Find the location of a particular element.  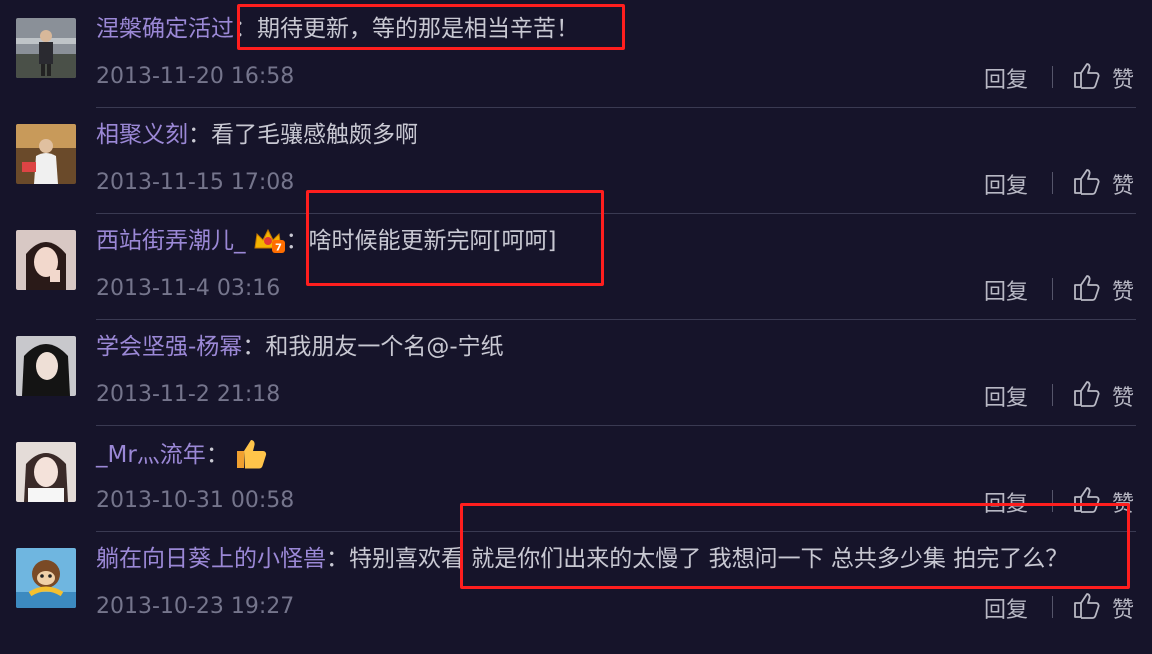

username-link: 躺在向日葵上的小怪兽 is located at coordinates (211, 559).